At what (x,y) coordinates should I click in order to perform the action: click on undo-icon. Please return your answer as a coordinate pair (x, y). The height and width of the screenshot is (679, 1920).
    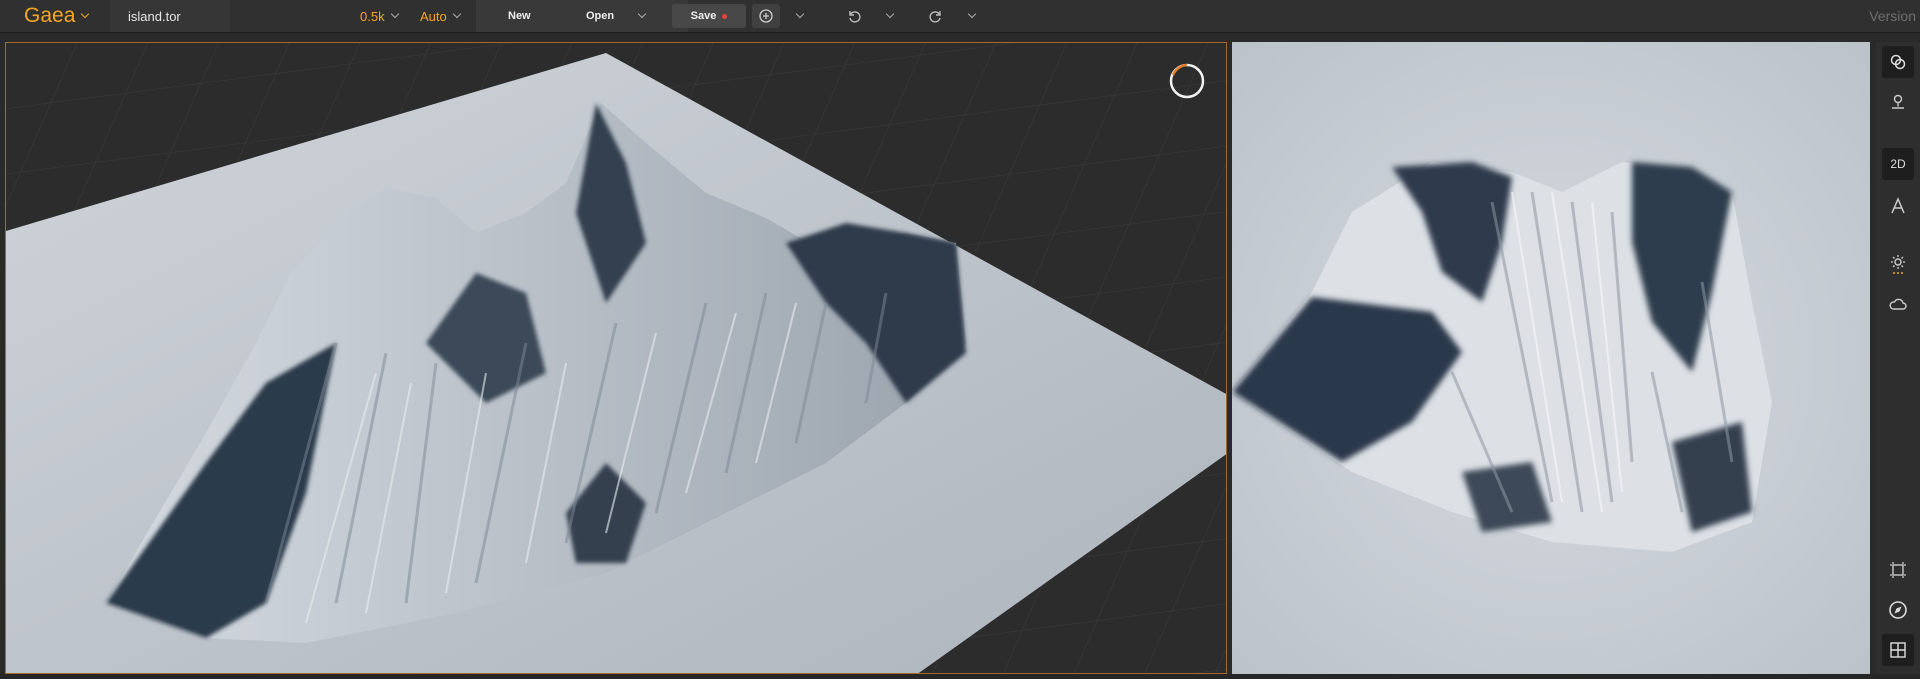
    Looking at the image, I should click on (855, 17).